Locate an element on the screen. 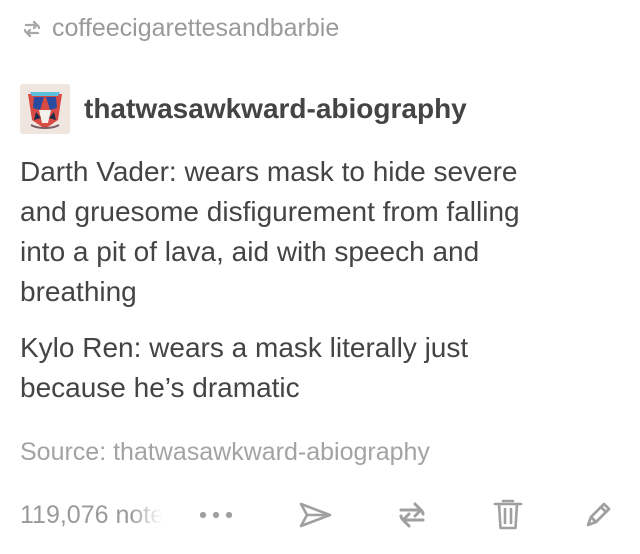 The width and height of the screenshot is (640, 554). more-icon is located at coordinates (216, 515).